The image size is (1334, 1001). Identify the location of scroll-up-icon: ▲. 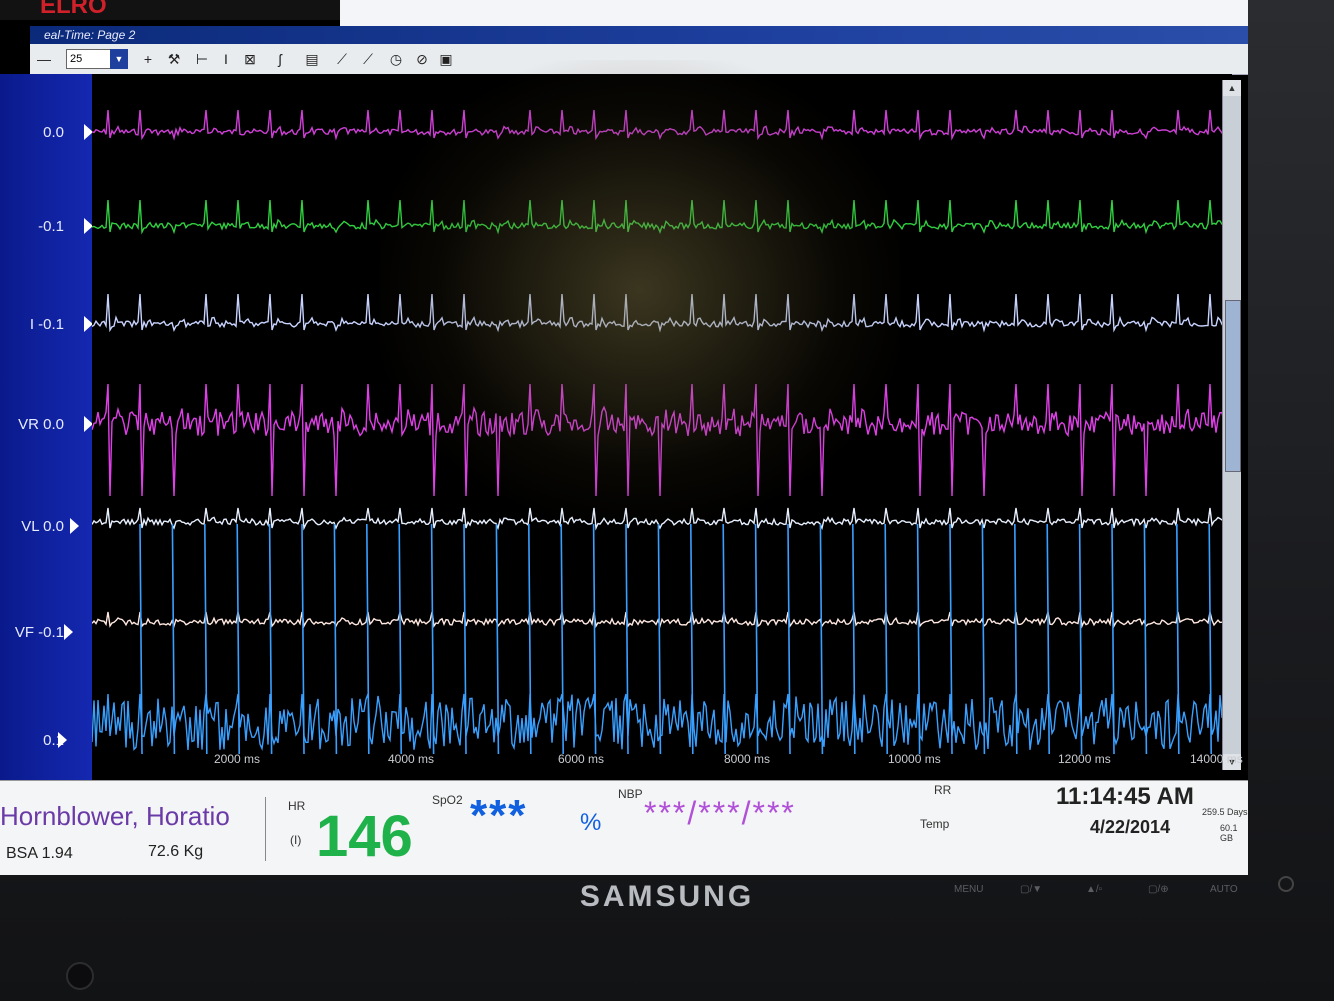
(1232, 88).